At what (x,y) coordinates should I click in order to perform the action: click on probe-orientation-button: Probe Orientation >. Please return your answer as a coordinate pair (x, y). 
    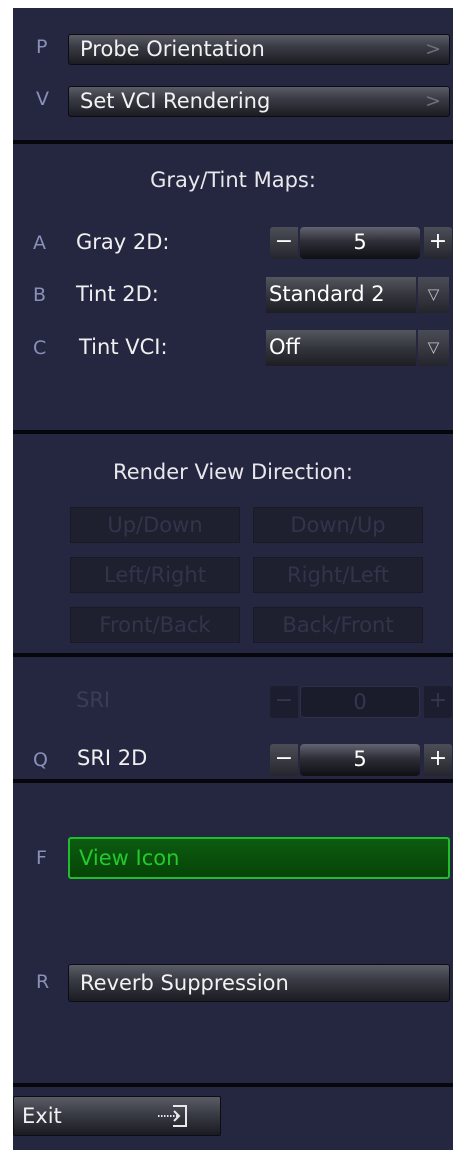
    Looking at the image, I should click on (259, 49).